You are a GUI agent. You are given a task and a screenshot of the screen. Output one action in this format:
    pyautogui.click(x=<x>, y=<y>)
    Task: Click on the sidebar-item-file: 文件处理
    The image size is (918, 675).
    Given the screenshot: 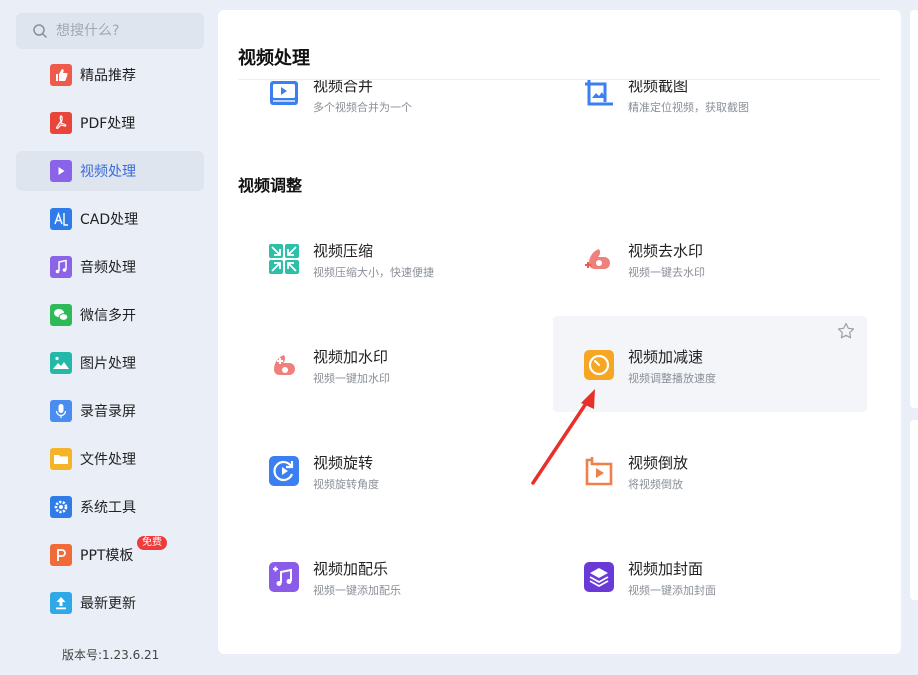 What is the action you would take?
    pyautogui.click(x=110, y=459)
    